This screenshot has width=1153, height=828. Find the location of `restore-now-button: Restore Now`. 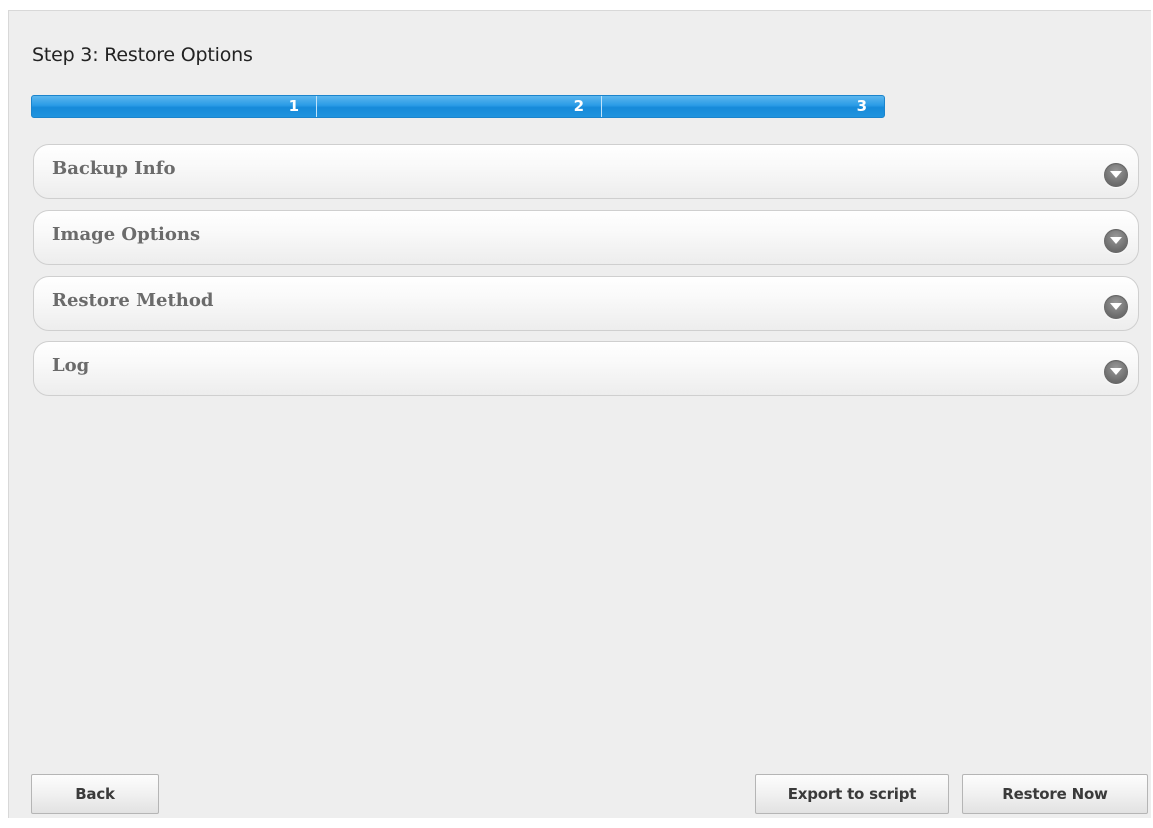

restore-now-button: Restore Now is located at coordinates (1055, 794).